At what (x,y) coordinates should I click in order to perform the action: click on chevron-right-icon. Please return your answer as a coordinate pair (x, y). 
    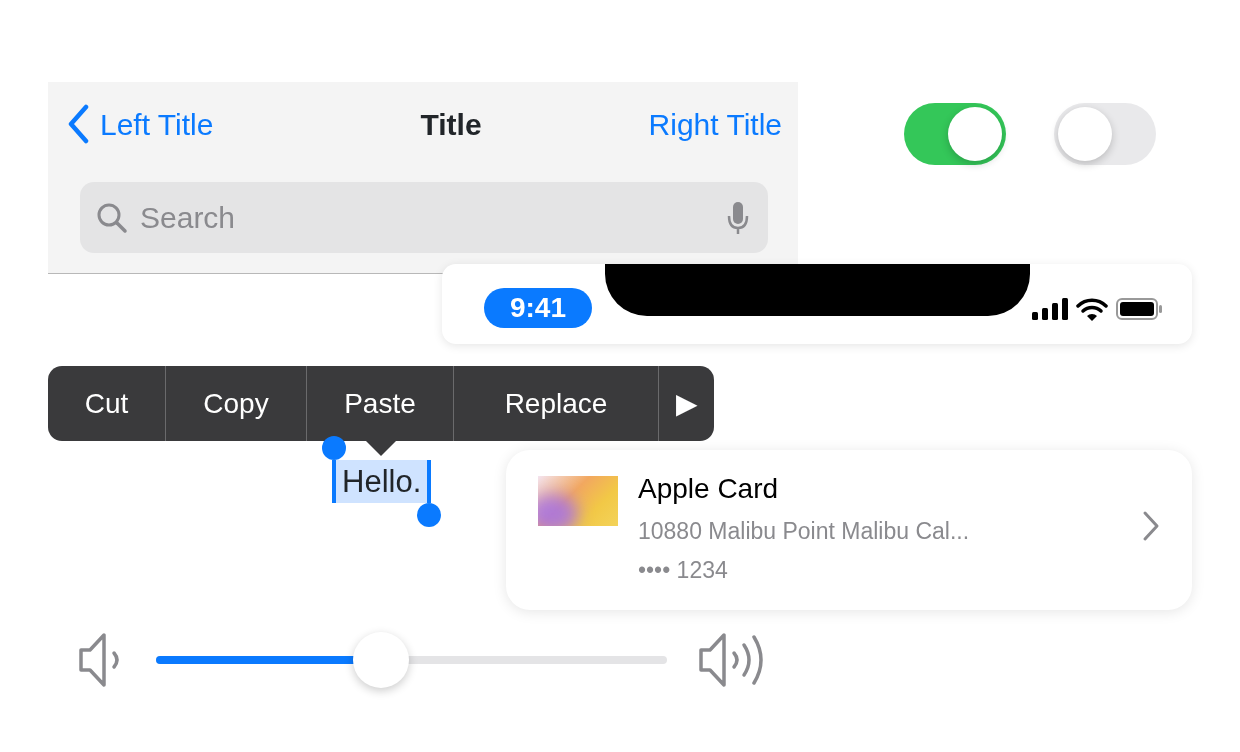
    Looking at the image, I should click on (1151, 526).